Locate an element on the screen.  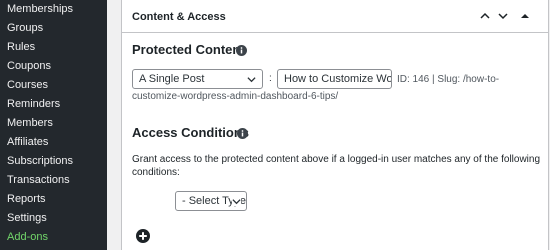
sidebar-item-rules: Rules is located at coordinates (53, 47).